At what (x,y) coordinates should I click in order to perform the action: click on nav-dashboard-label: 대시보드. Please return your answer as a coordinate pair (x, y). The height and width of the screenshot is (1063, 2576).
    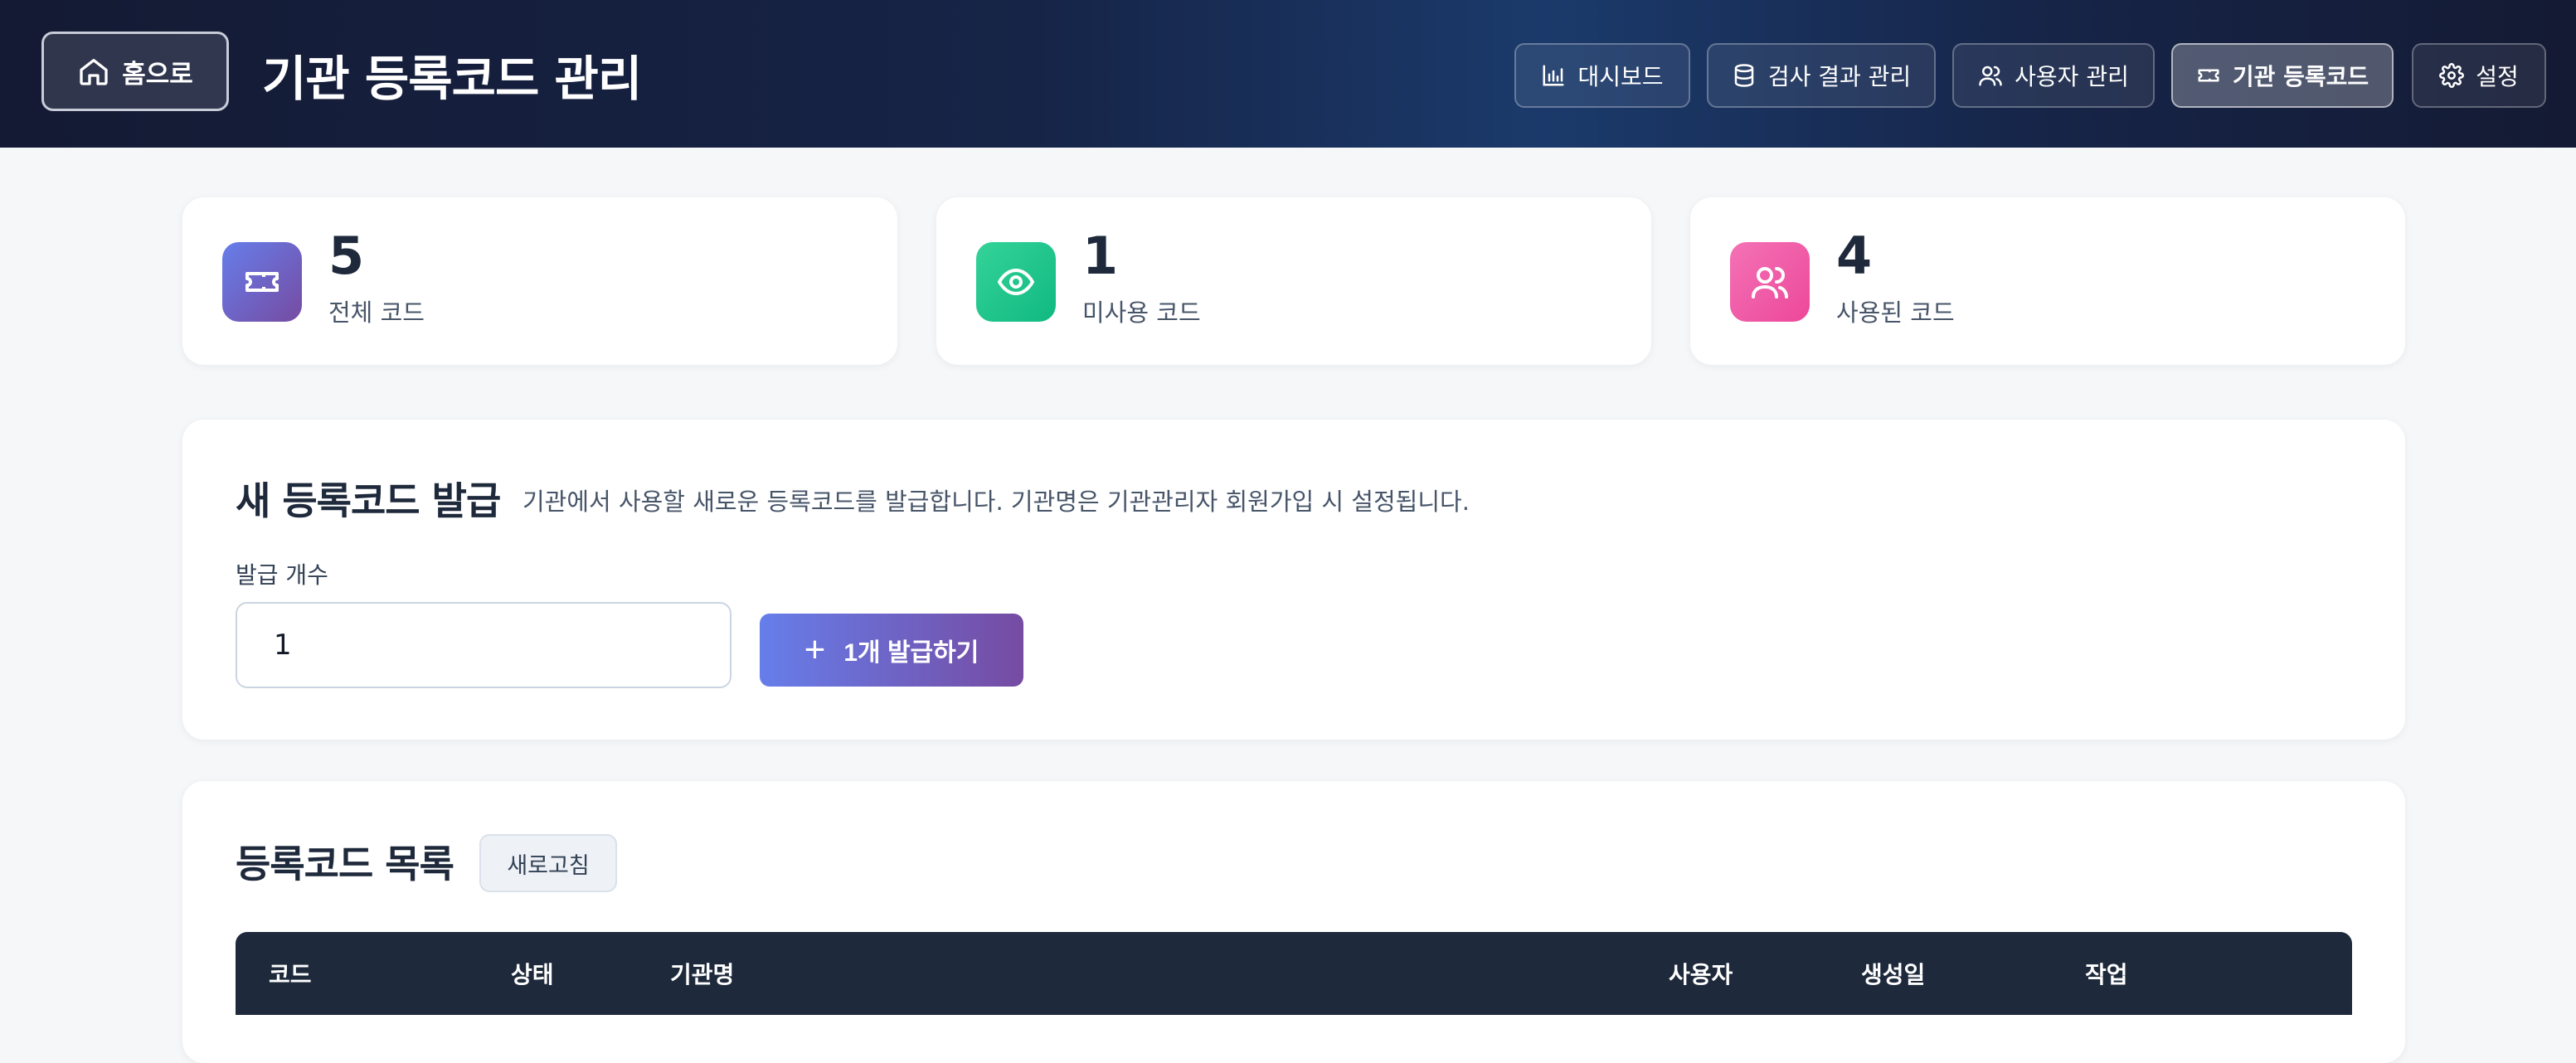
    Looking at the image, I should click on (1620, 76).